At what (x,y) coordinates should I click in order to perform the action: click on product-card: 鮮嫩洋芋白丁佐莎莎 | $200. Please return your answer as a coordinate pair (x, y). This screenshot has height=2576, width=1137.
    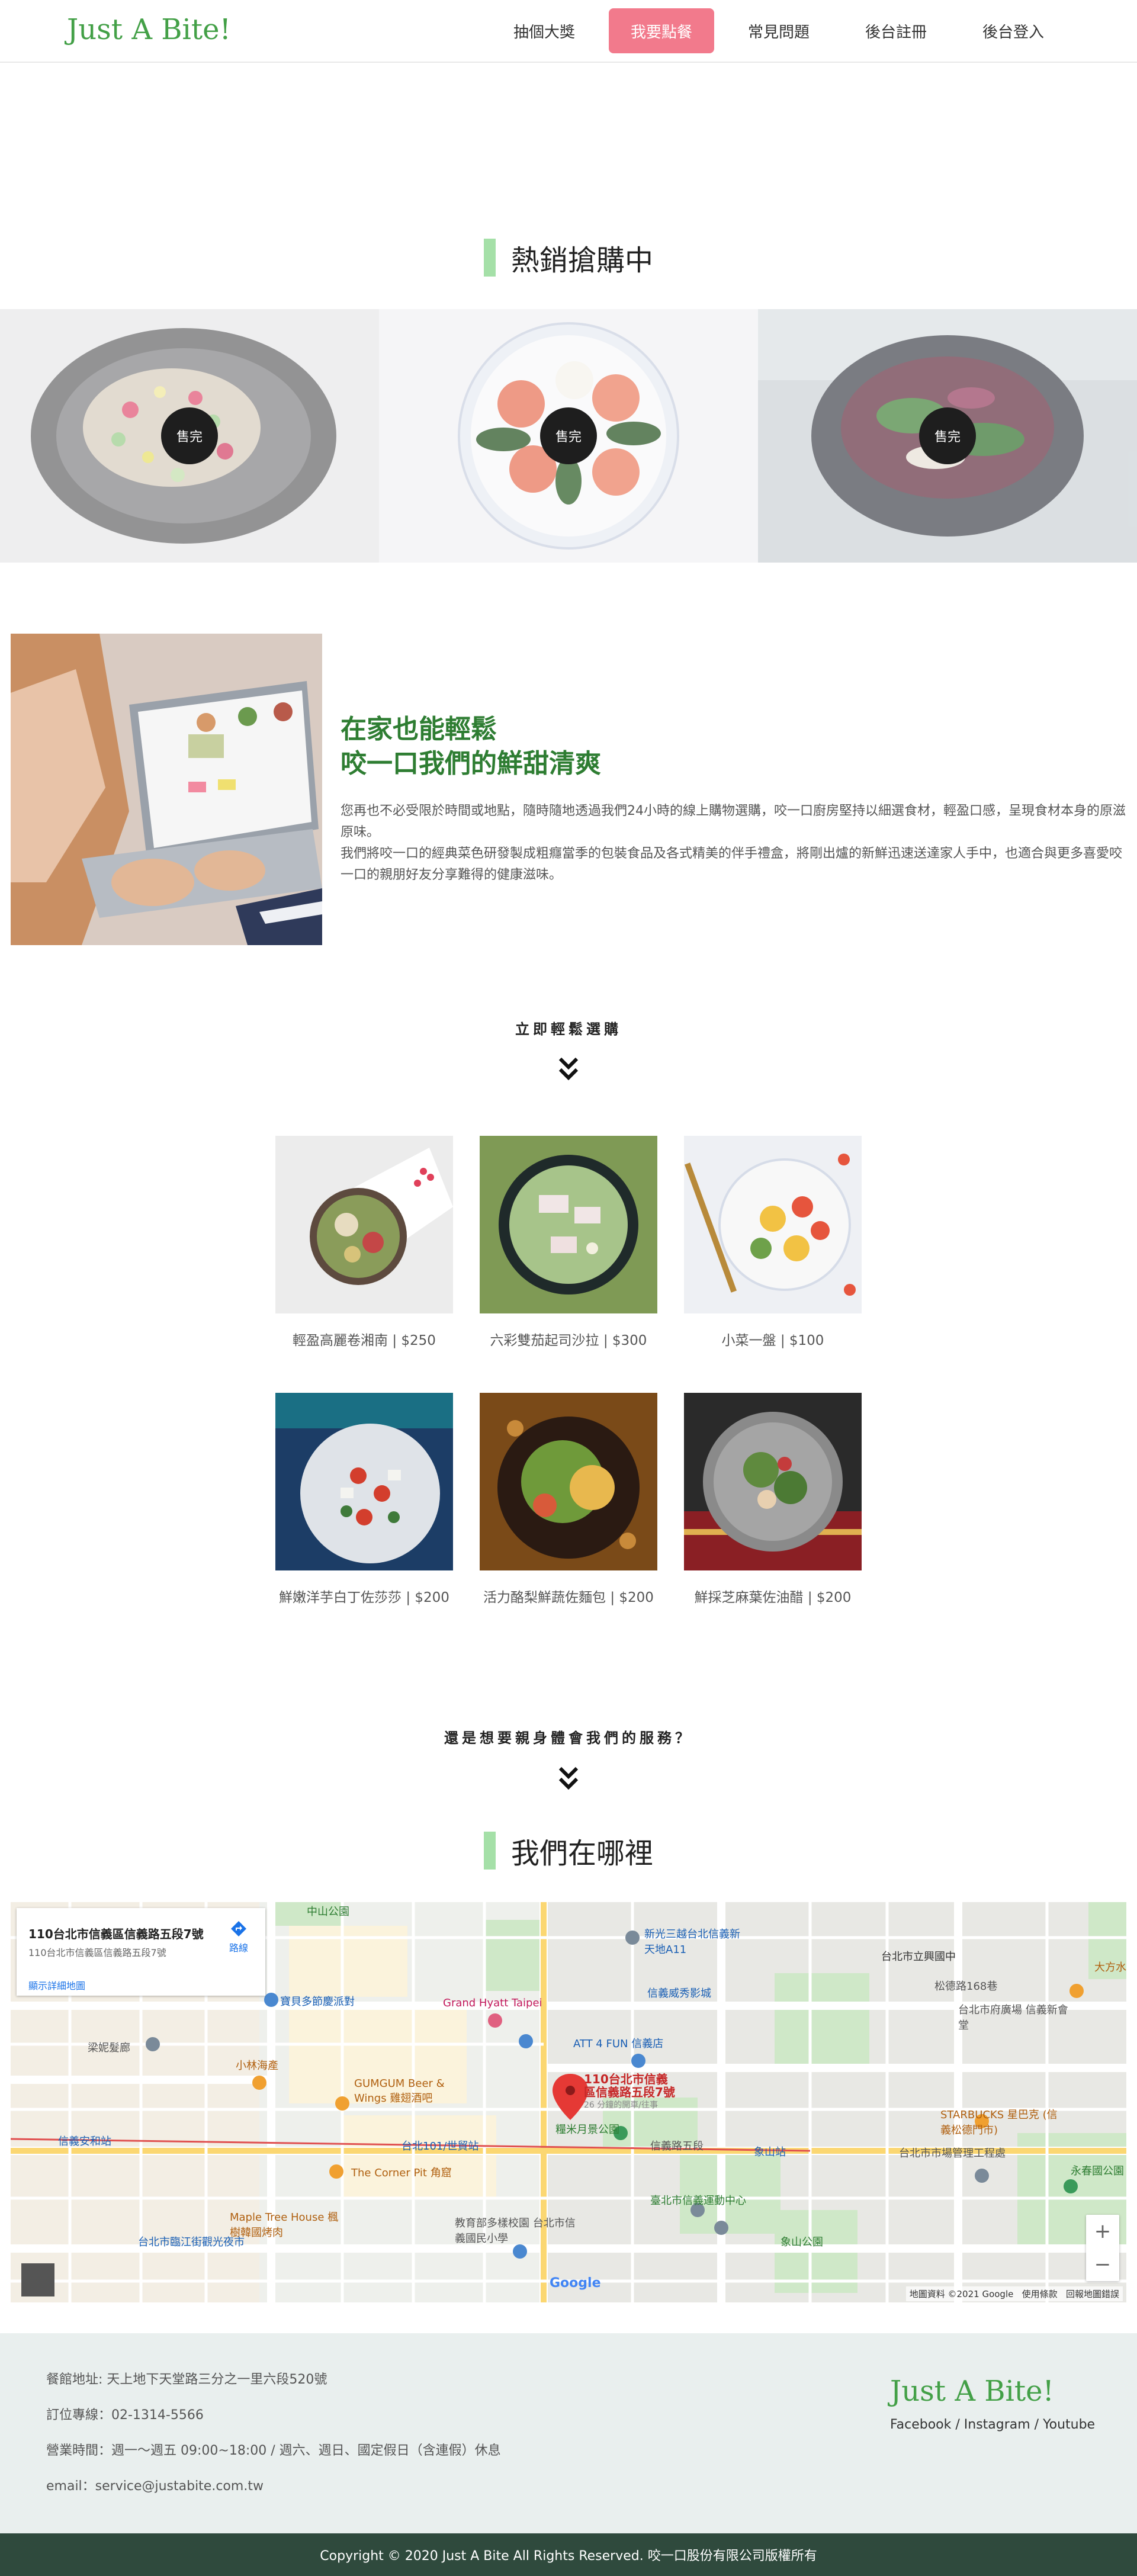
    Looking at the image, I should click on (364, 1499).